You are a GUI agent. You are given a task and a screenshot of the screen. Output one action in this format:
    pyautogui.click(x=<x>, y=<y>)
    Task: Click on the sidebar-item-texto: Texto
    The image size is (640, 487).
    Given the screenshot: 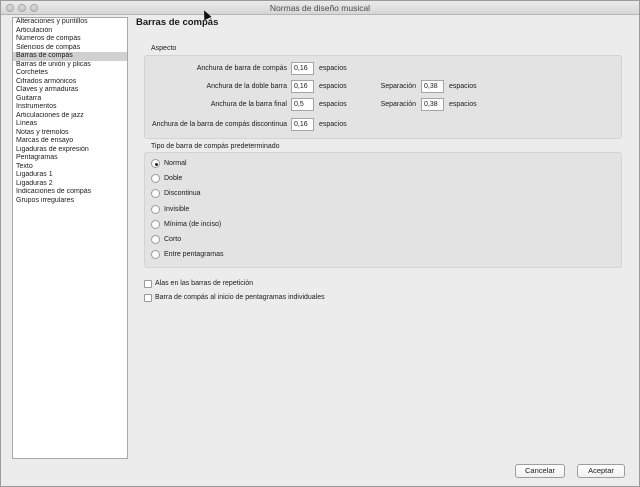 What is the action you would take?
    pyautogui.click(x=70, y=167)
    